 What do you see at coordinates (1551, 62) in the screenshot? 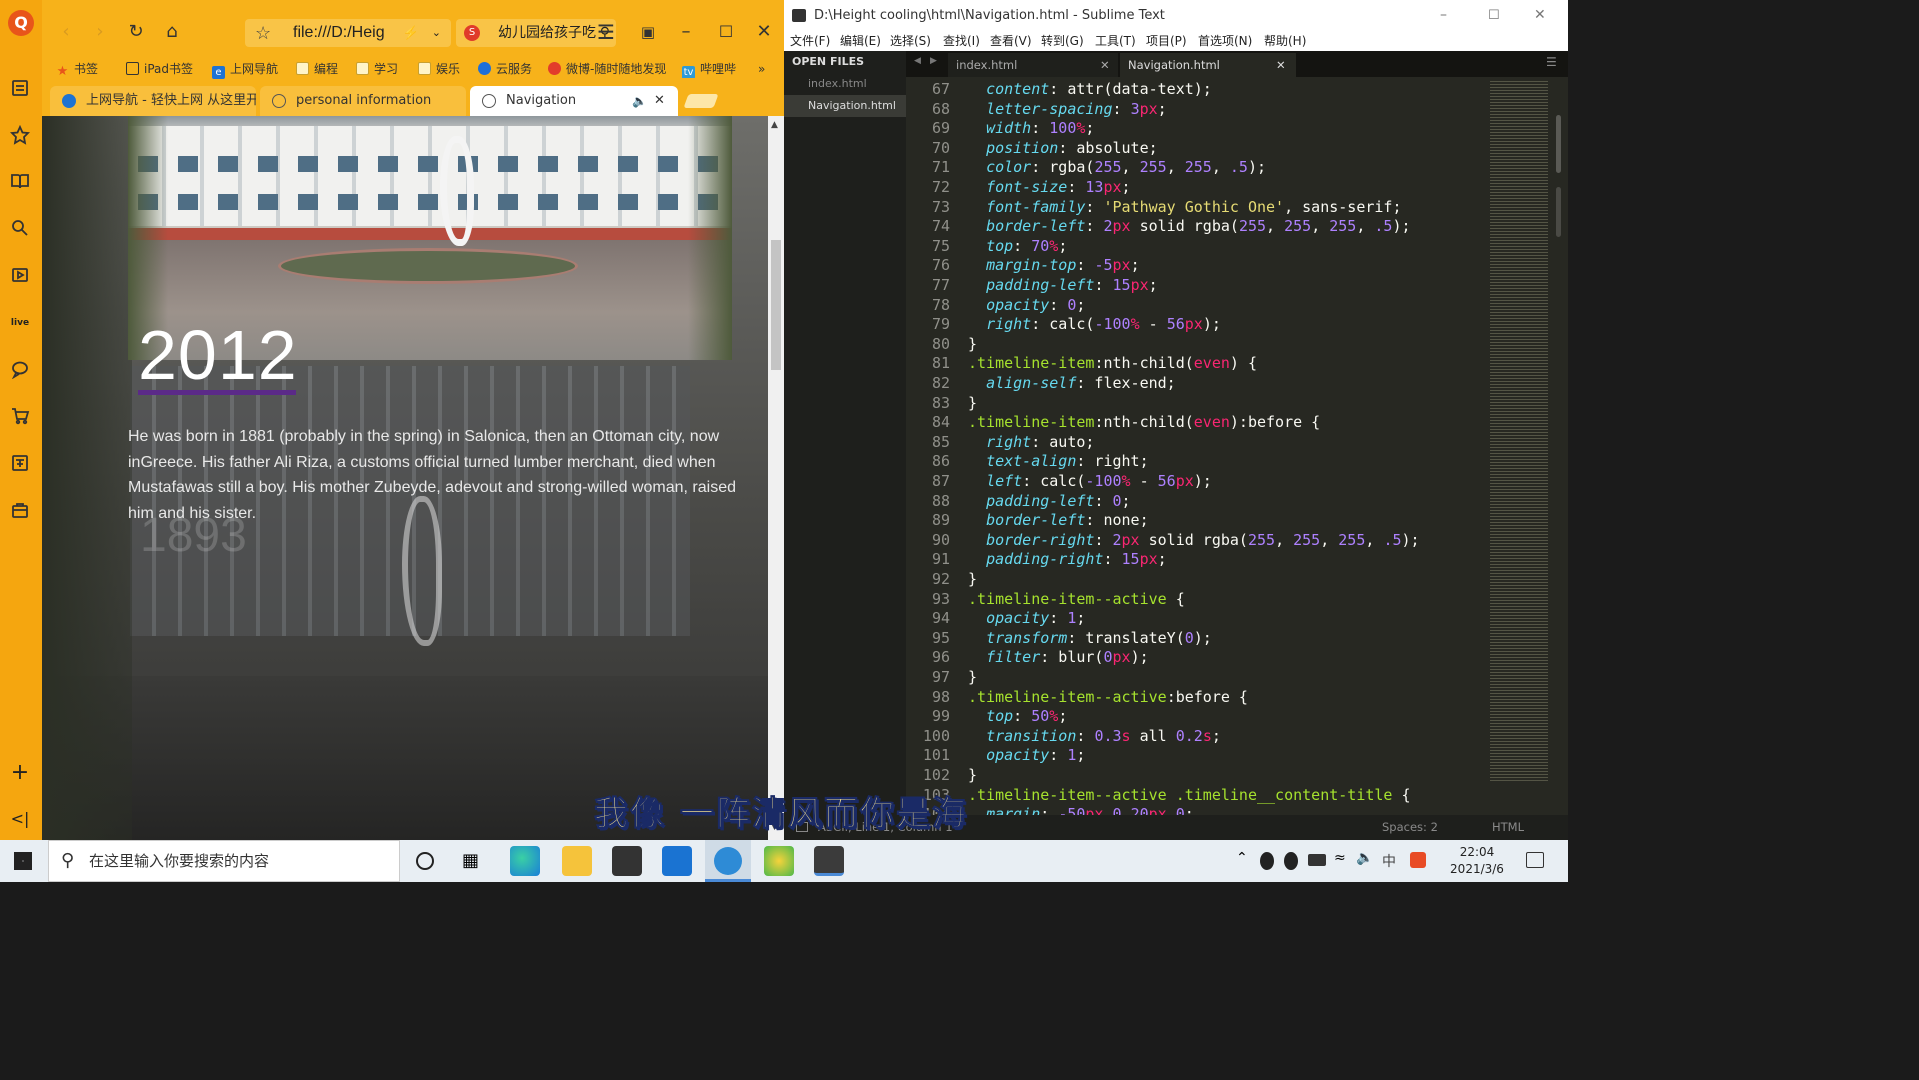
I see `tab-menu-icon: ☰` at bounding box center [1551, 62].